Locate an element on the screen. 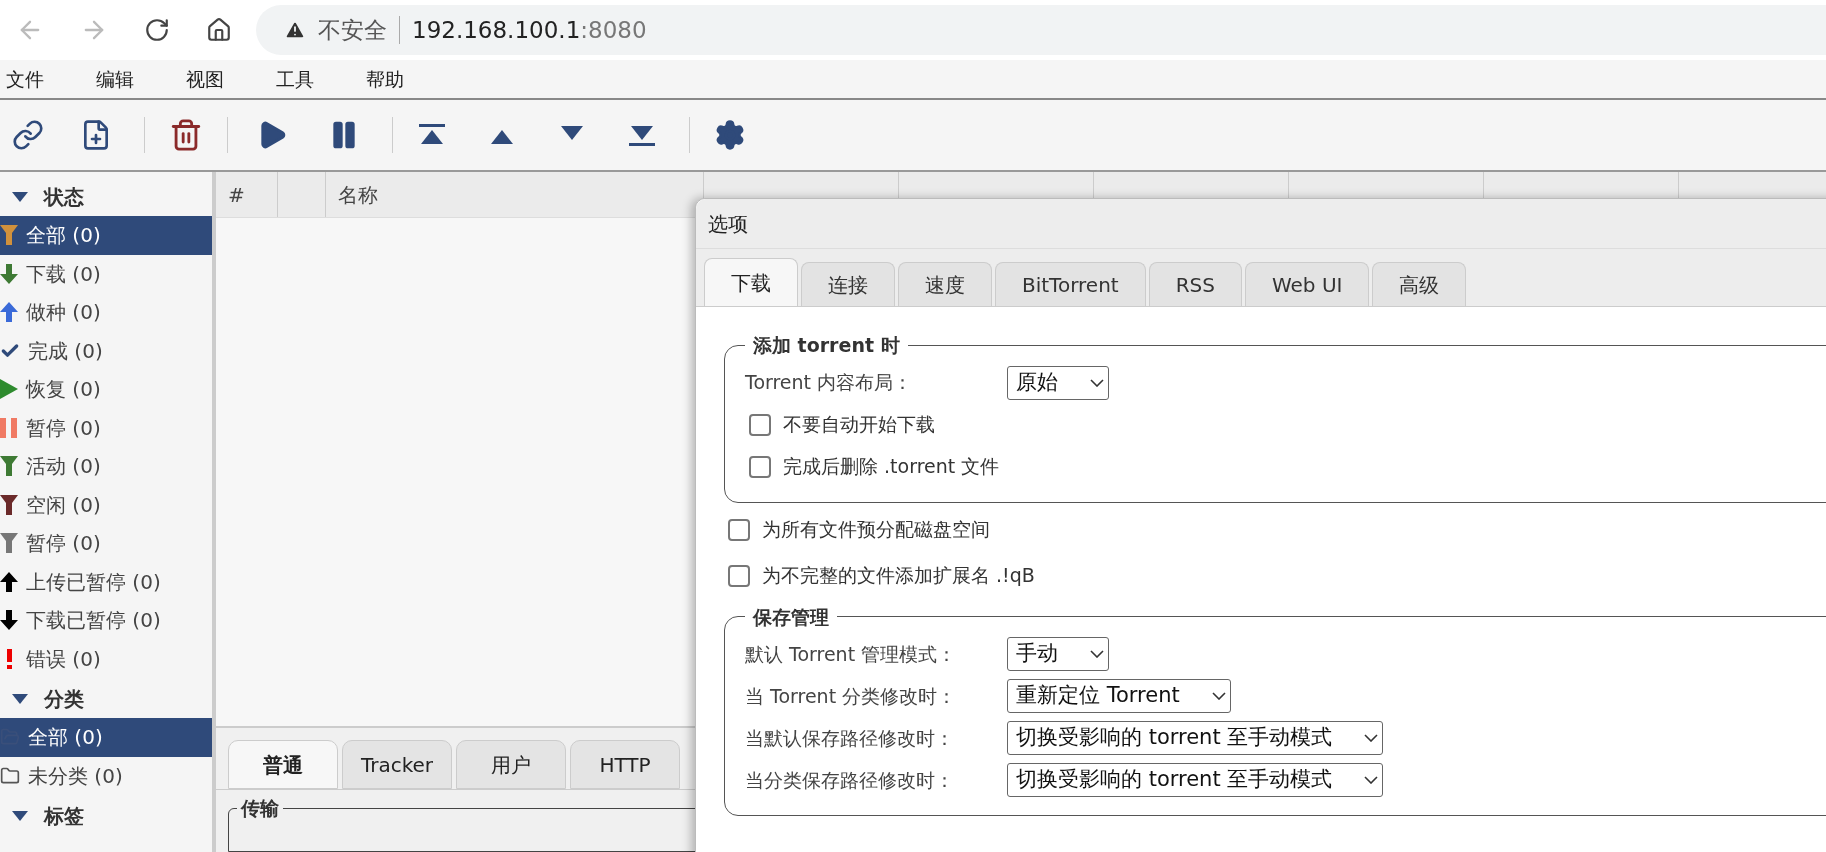 The height and width of the screenshot is (852, 1826). field-label: Torrent 内容布局： is located at coordinates (829, 383).